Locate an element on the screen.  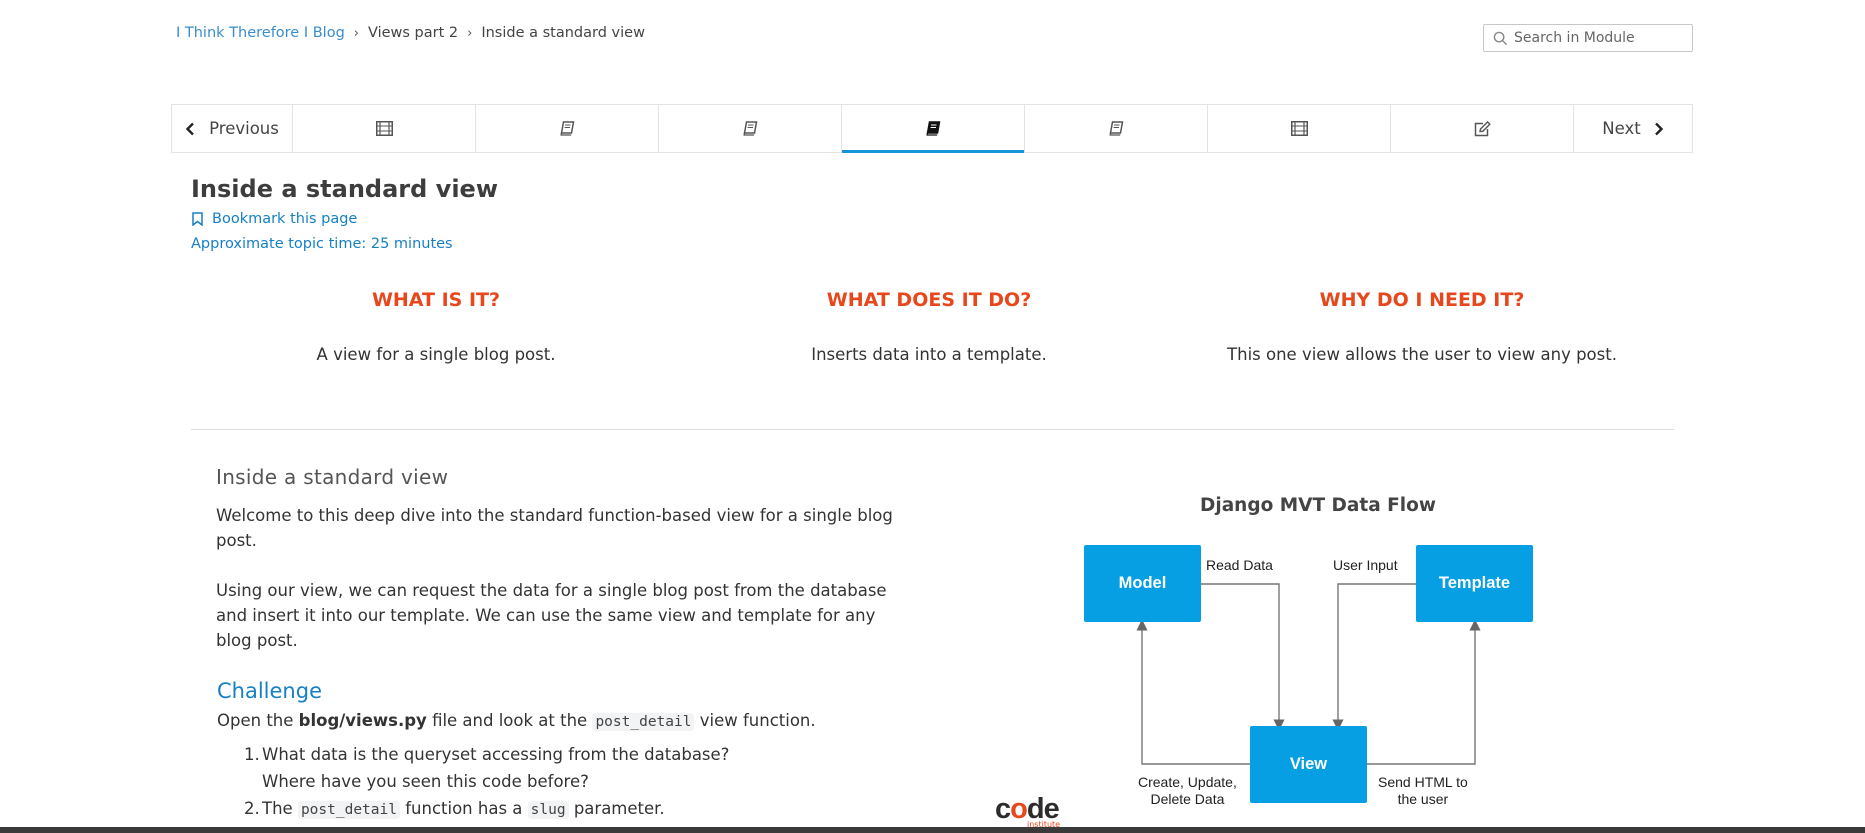
what-is-it-text: A view for a single blog post. is located at coordinates (436, 354).